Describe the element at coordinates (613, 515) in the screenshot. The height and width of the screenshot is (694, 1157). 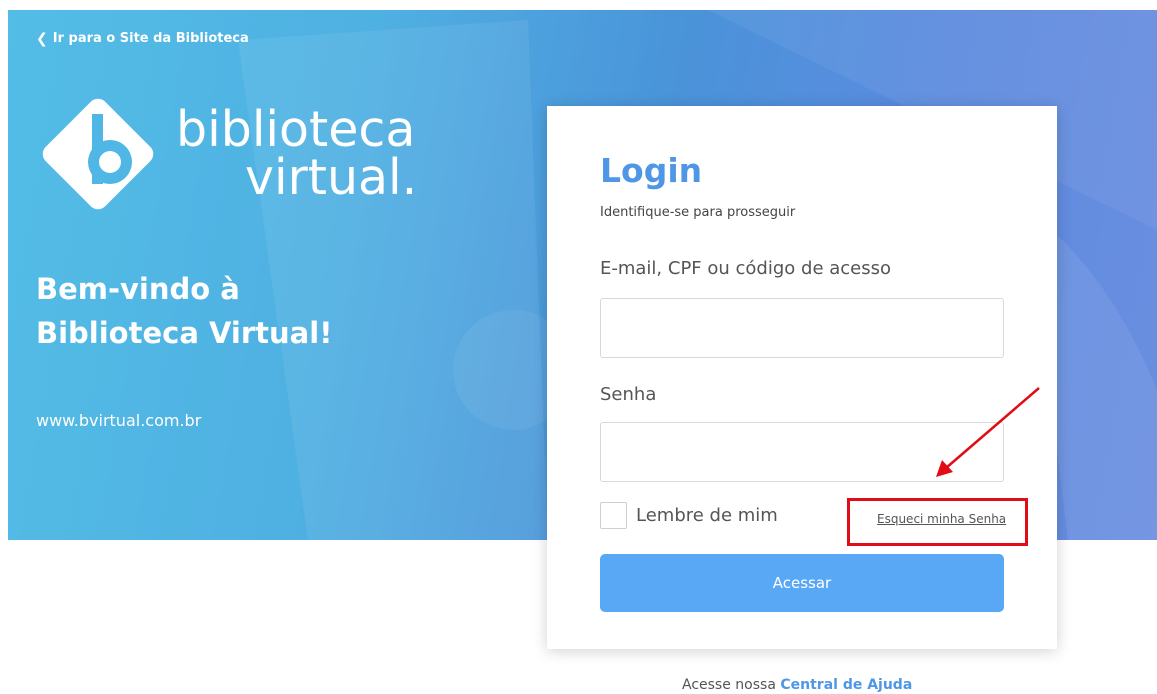
I see `remember-me-checkbox` at that location.